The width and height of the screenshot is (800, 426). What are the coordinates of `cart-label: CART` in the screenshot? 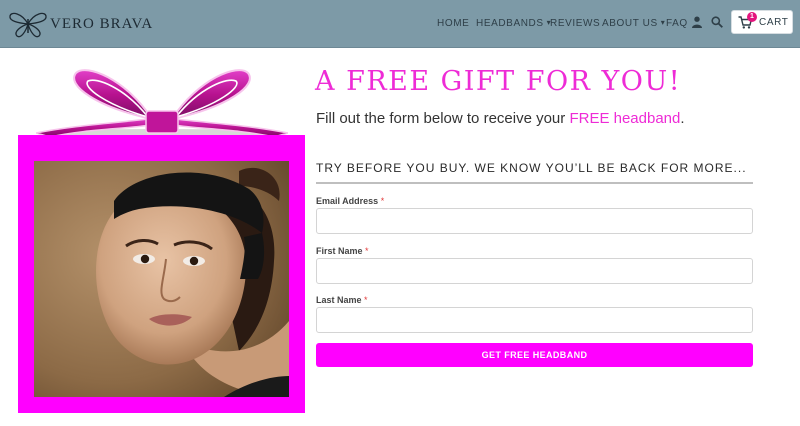 It's located at (774, 22).